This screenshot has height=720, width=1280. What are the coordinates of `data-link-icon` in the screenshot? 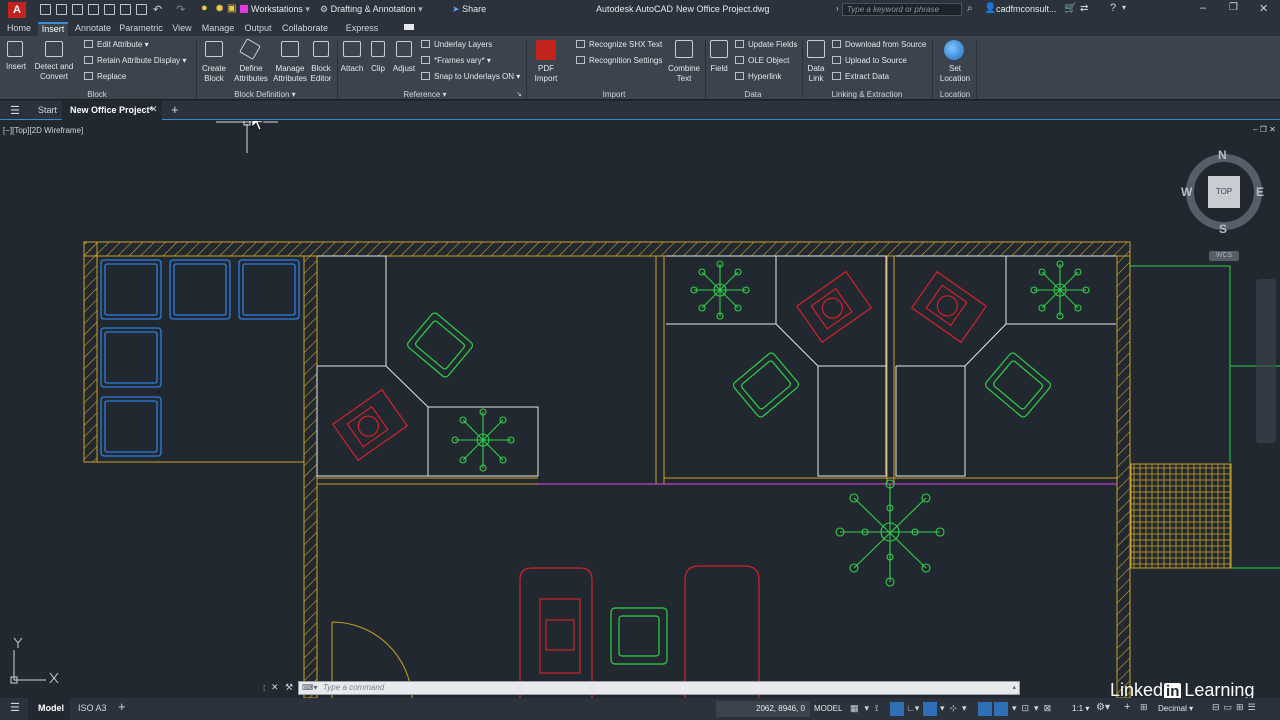 It's located at (816, 49).